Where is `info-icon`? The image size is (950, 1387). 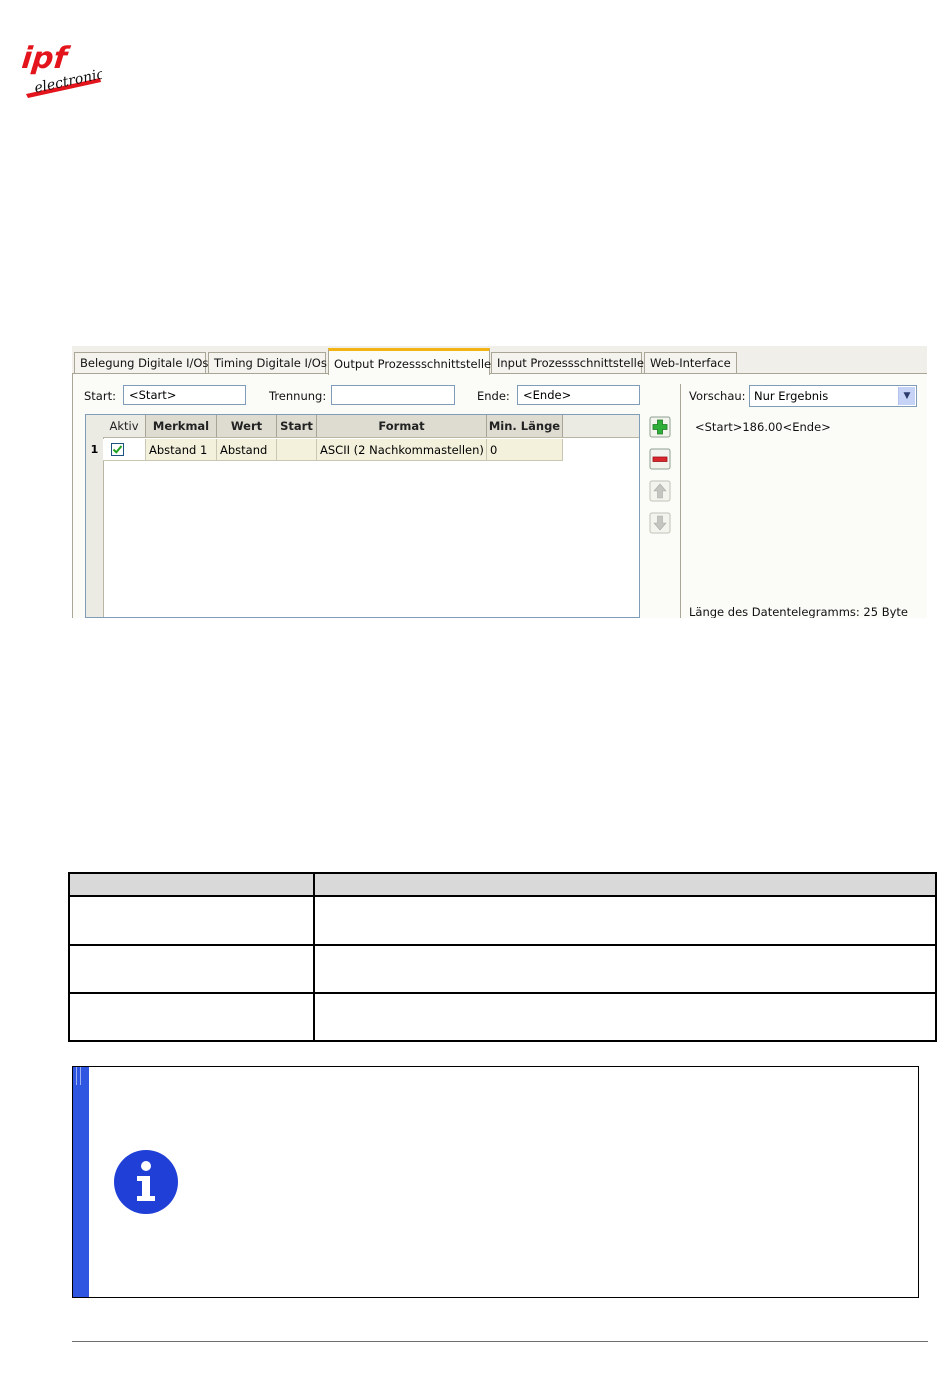 info-icon is located at coordinates (146, 1182).